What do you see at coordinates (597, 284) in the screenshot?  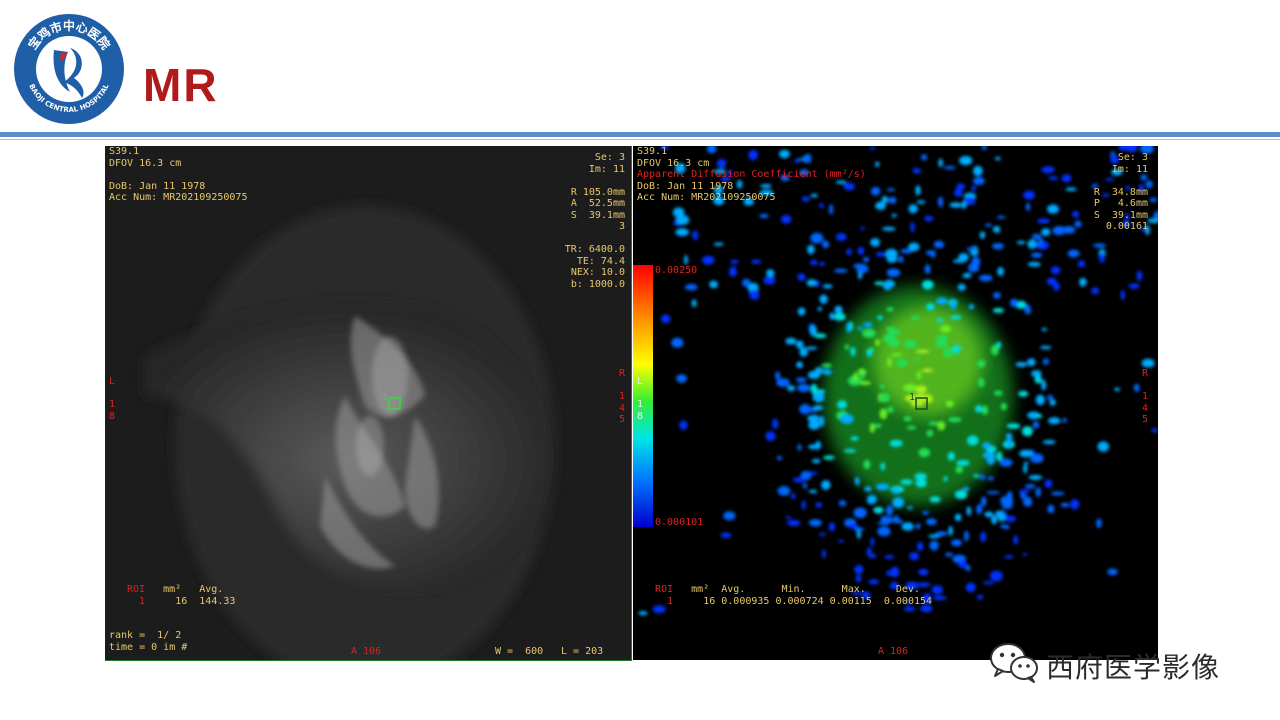 I see `b-value: b: 1000.0` at bounding box center [597, 284].